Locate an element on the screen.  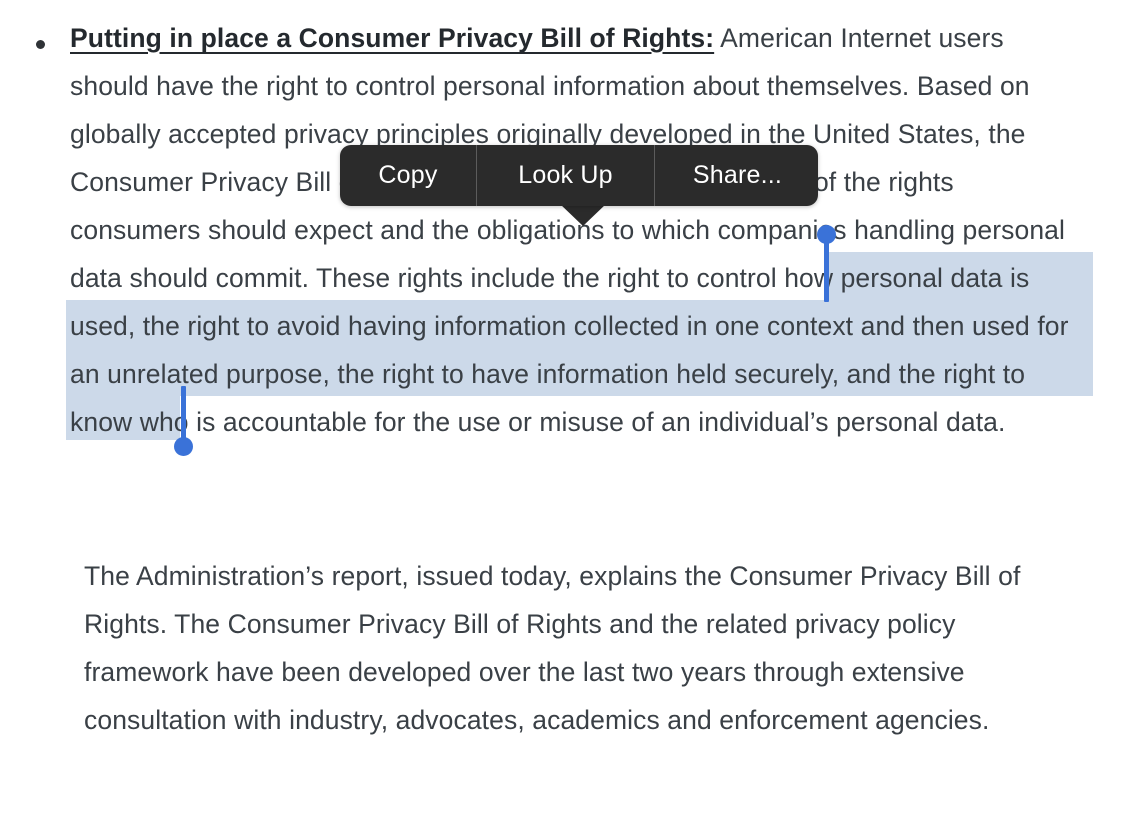
selection-end-handle-knob is located at coordinates (183, 446).